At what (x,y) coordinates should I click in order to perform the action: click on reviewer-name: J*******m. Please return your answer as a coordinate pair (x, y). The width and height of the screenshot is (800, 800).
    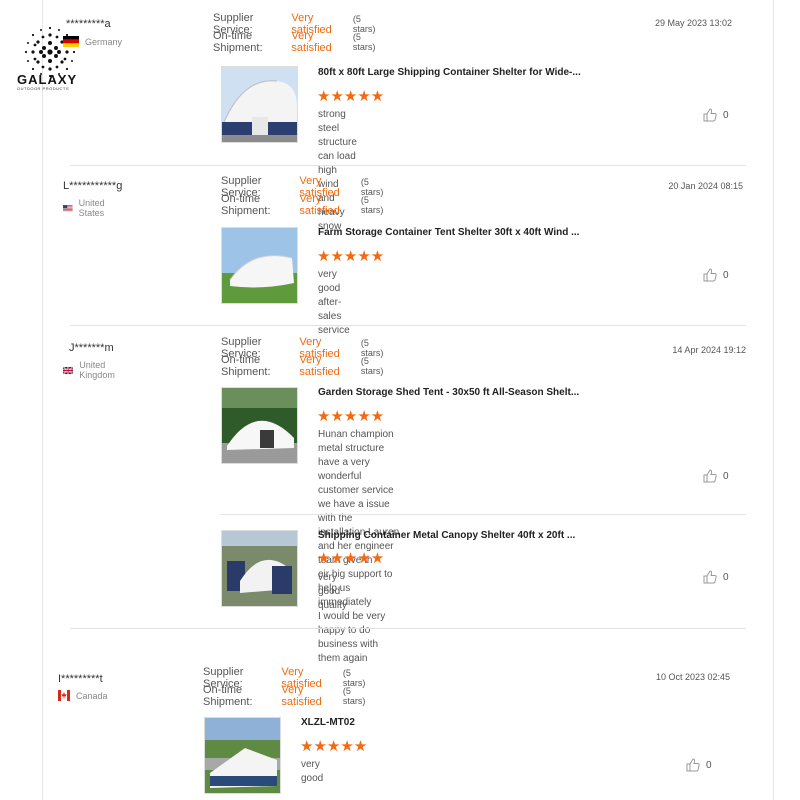
    Looking at the image, I should click on (91, 348).